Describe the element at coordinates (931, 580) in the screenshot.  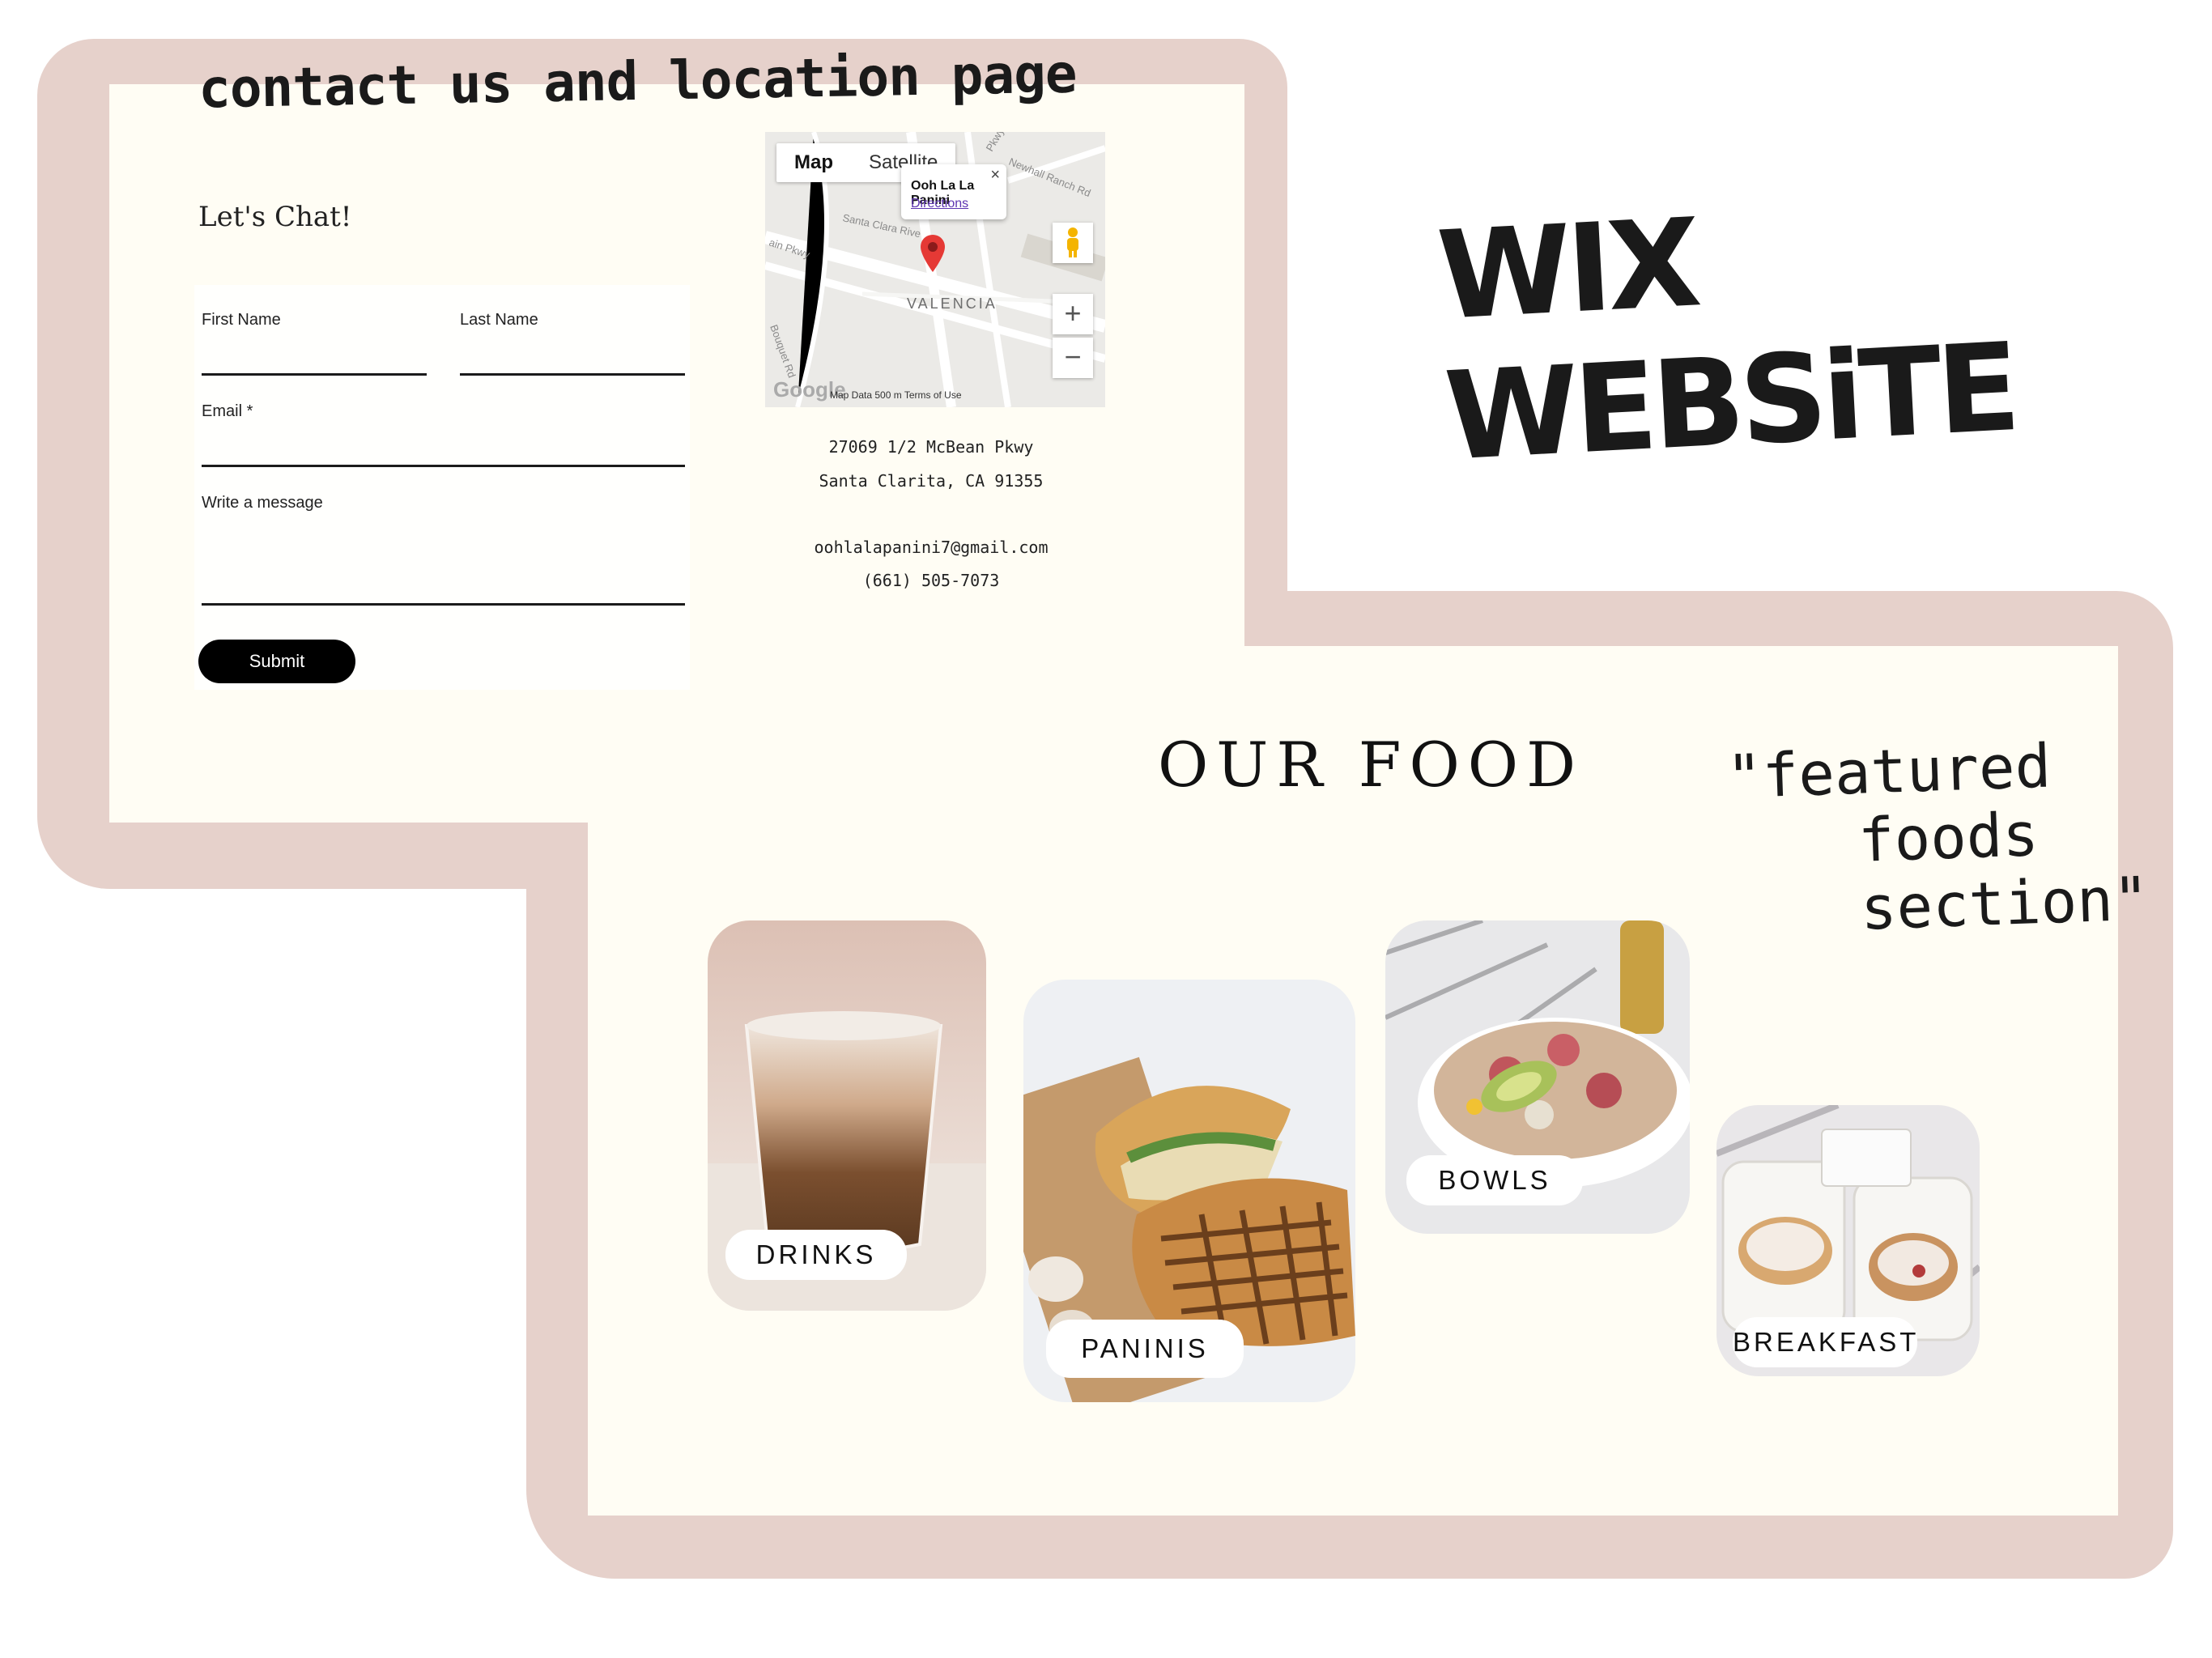
I see `contact-phone: (661) 505-7073` at that location.